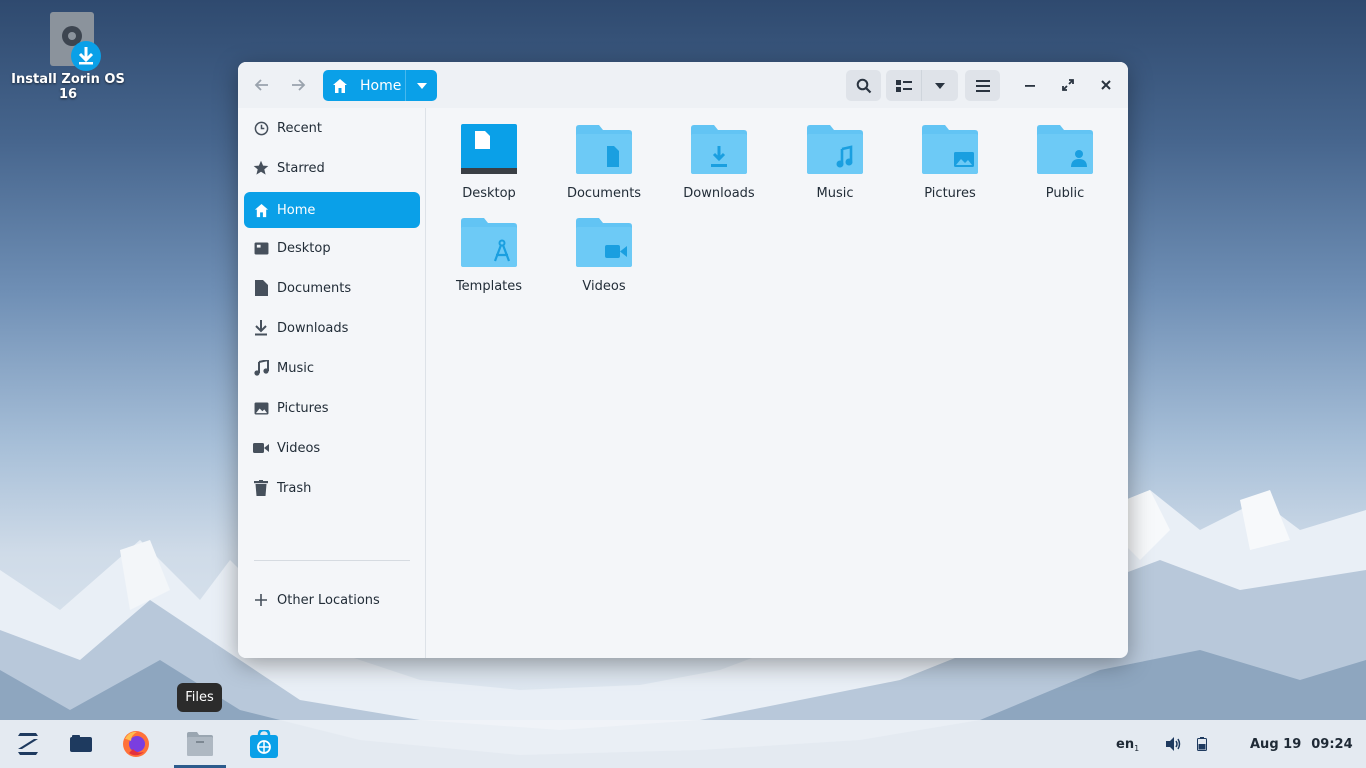 This screenshot has height=768, width=1366. Describe the element at coordinates (604, 193) in the screenshot. I see `file-label: Documents` at that location.